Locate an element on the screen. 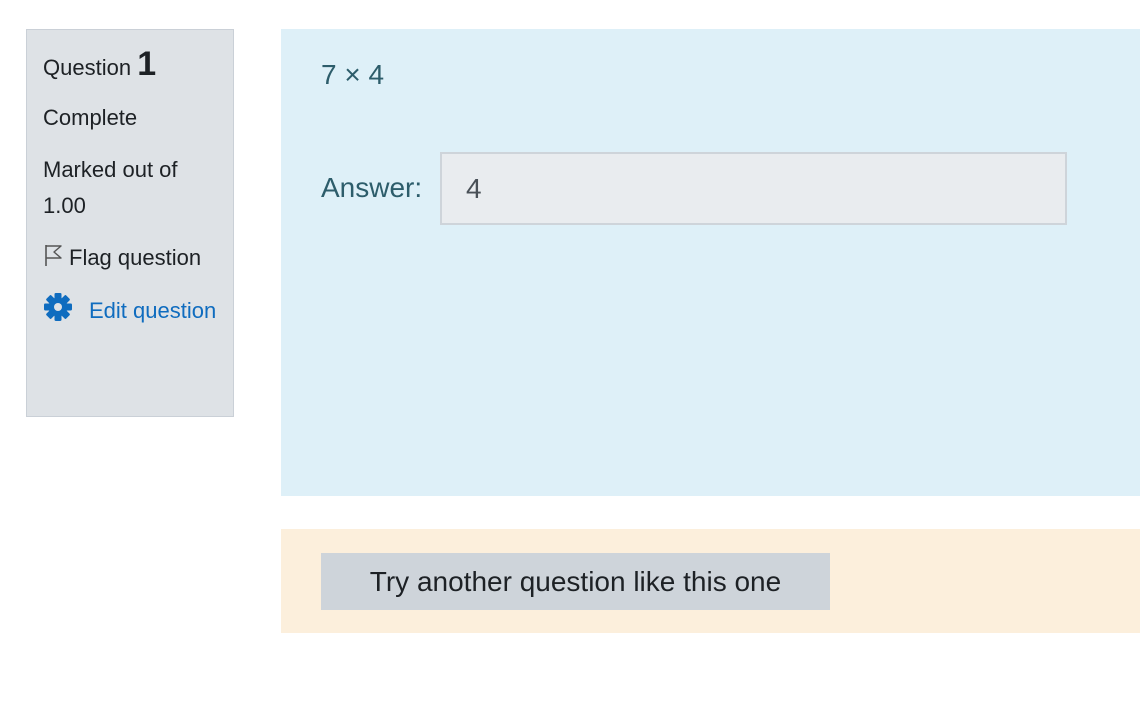 Image resolution: width=1140 pixels, height=704 pixels. question-text: 7 × 4 is located at coordinates (353, 74).